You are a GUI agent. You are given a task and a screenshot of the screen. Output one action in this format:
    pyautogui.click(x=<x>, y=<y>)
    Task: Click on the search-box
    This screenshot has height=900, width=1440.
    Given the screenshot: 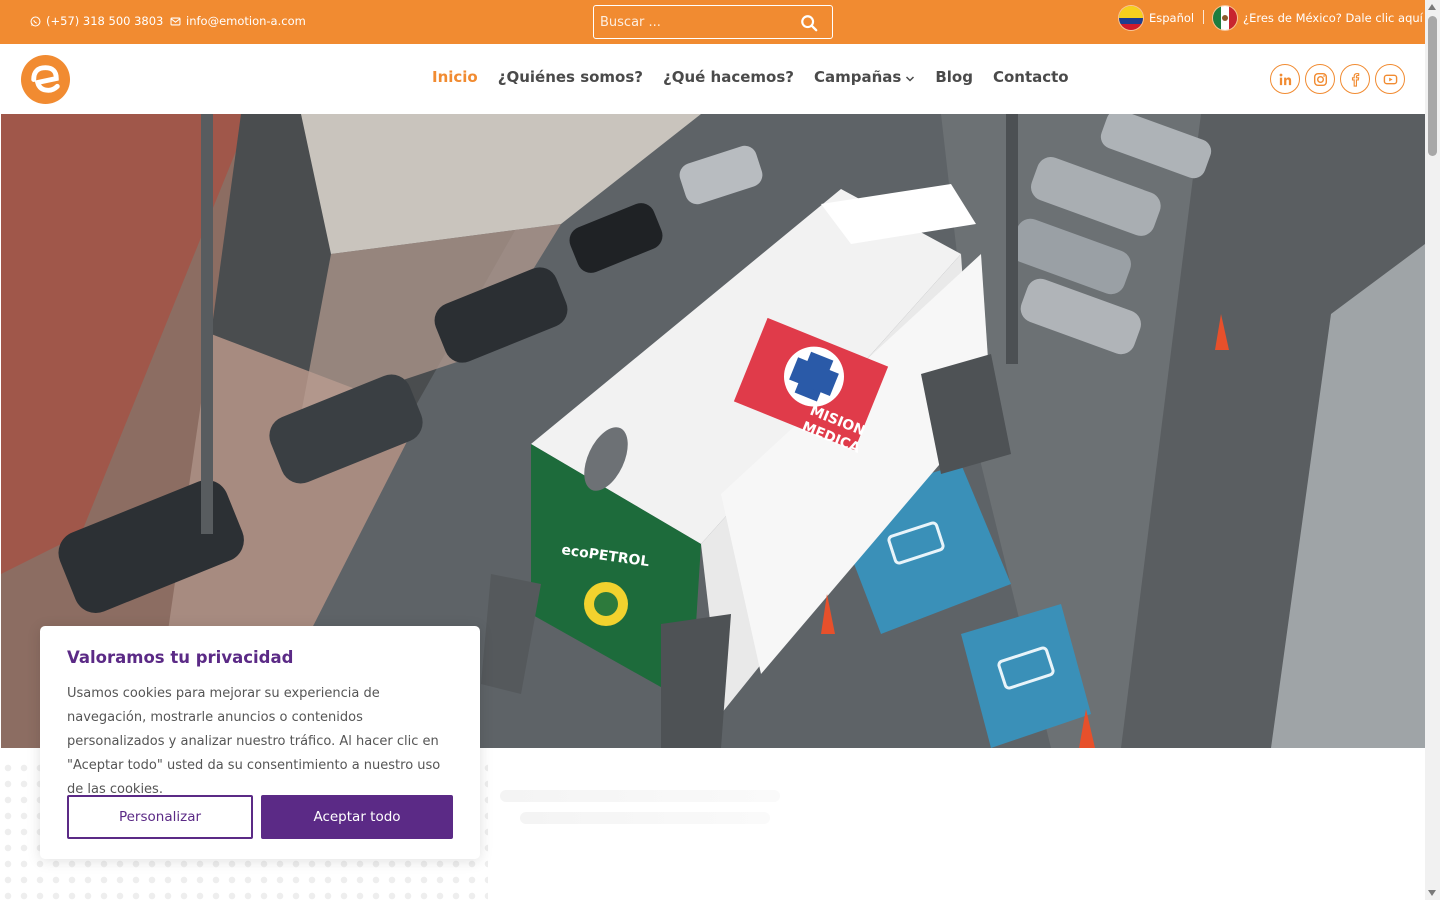 What is the action you would take?
    pyautogui.click(x=713, y=22)
    